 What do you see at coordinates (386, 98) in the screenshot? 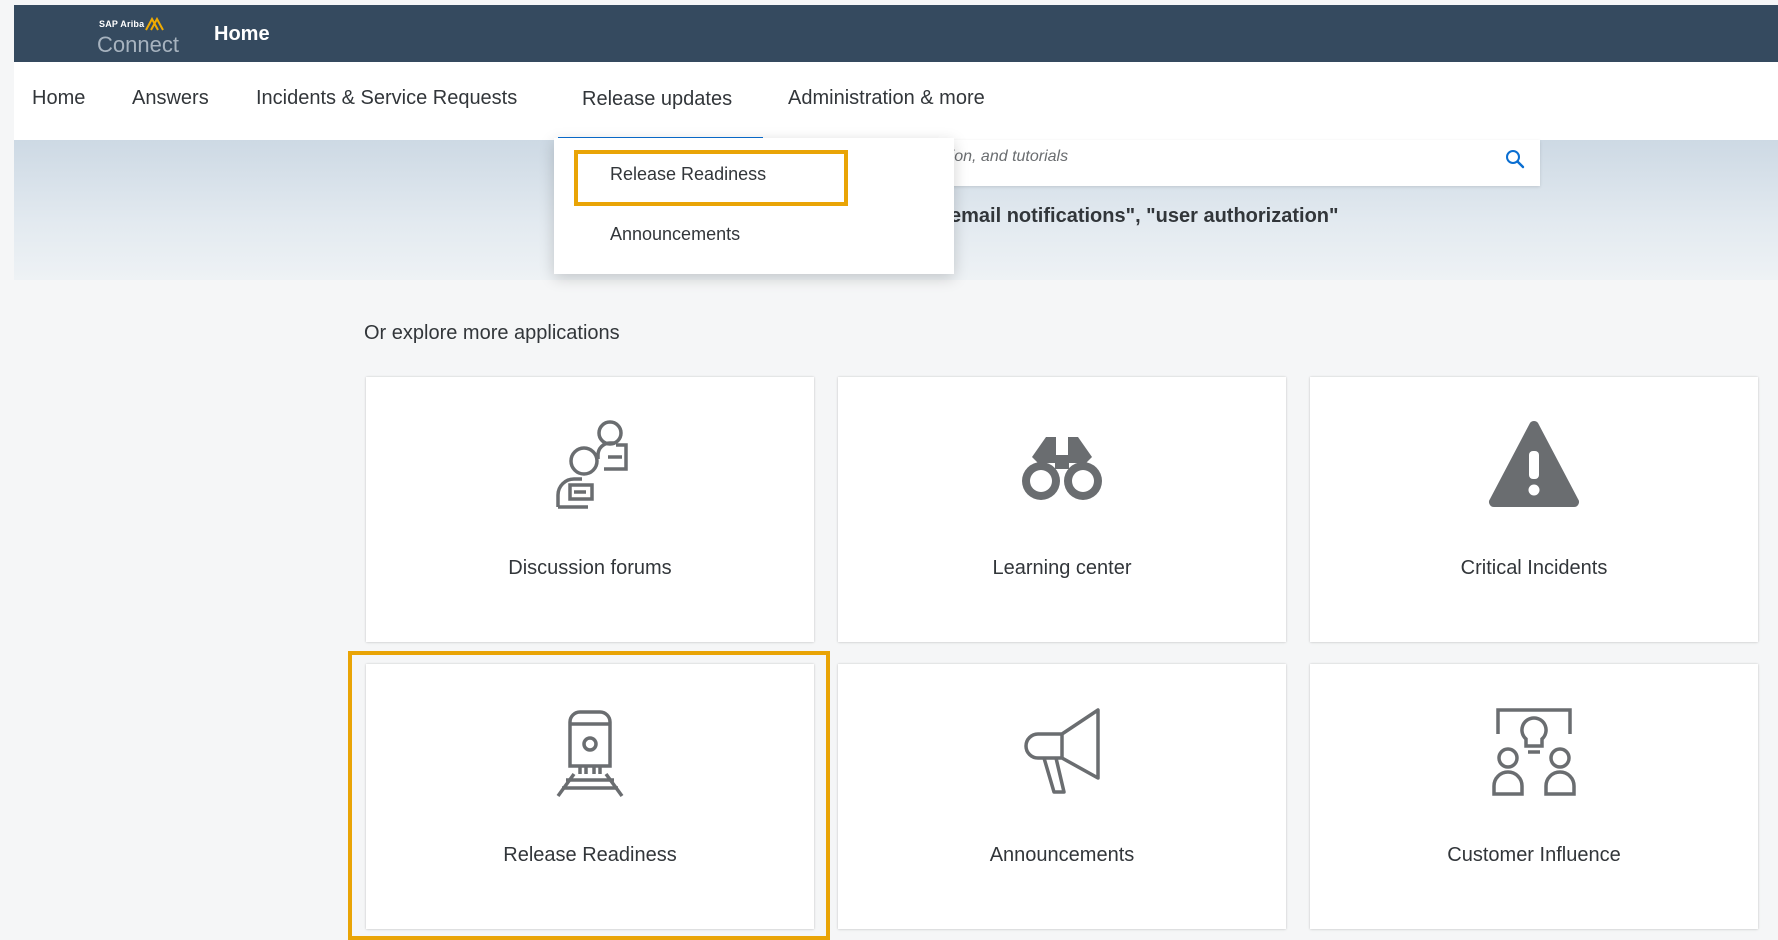
I see `nav-incidents-service-requests: Incidents & Service Requests` at bounding box center [386, 98].